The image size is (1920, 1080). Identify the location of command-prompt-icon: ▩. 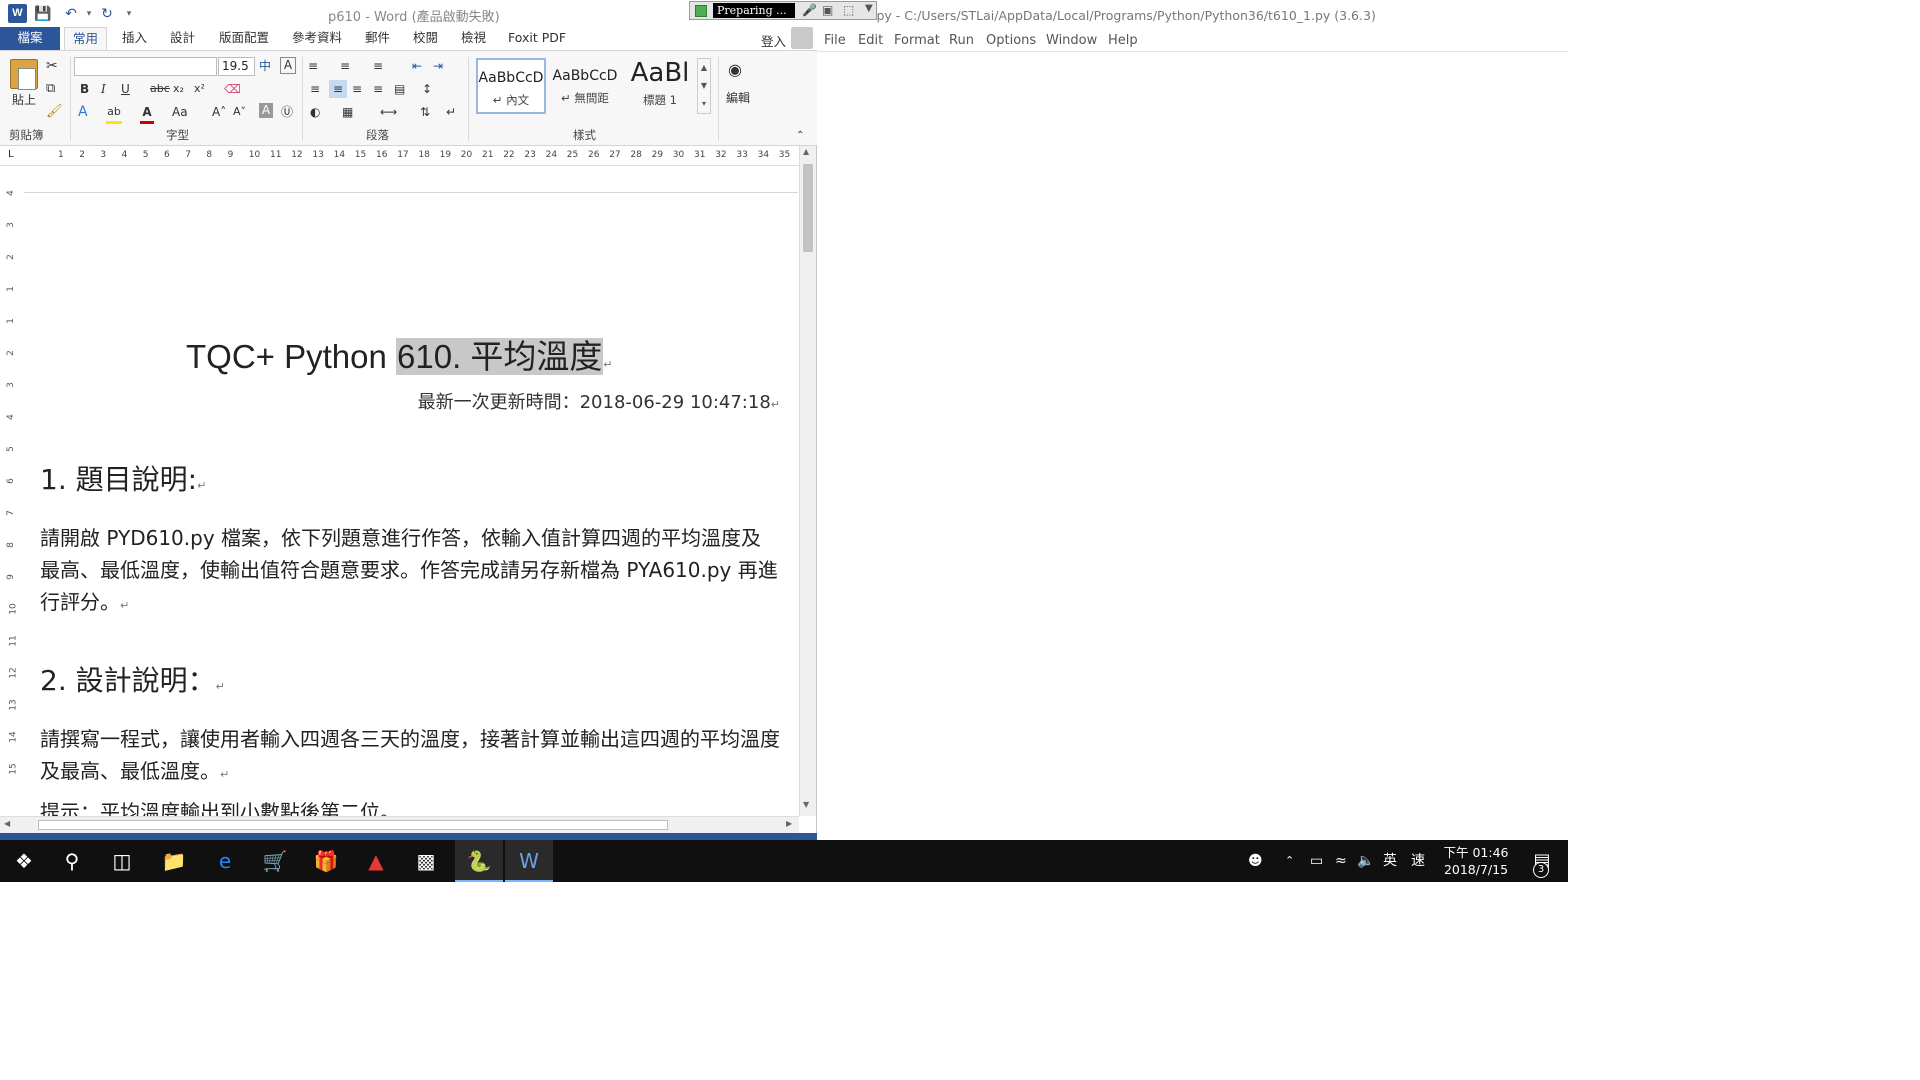
(426, 861).